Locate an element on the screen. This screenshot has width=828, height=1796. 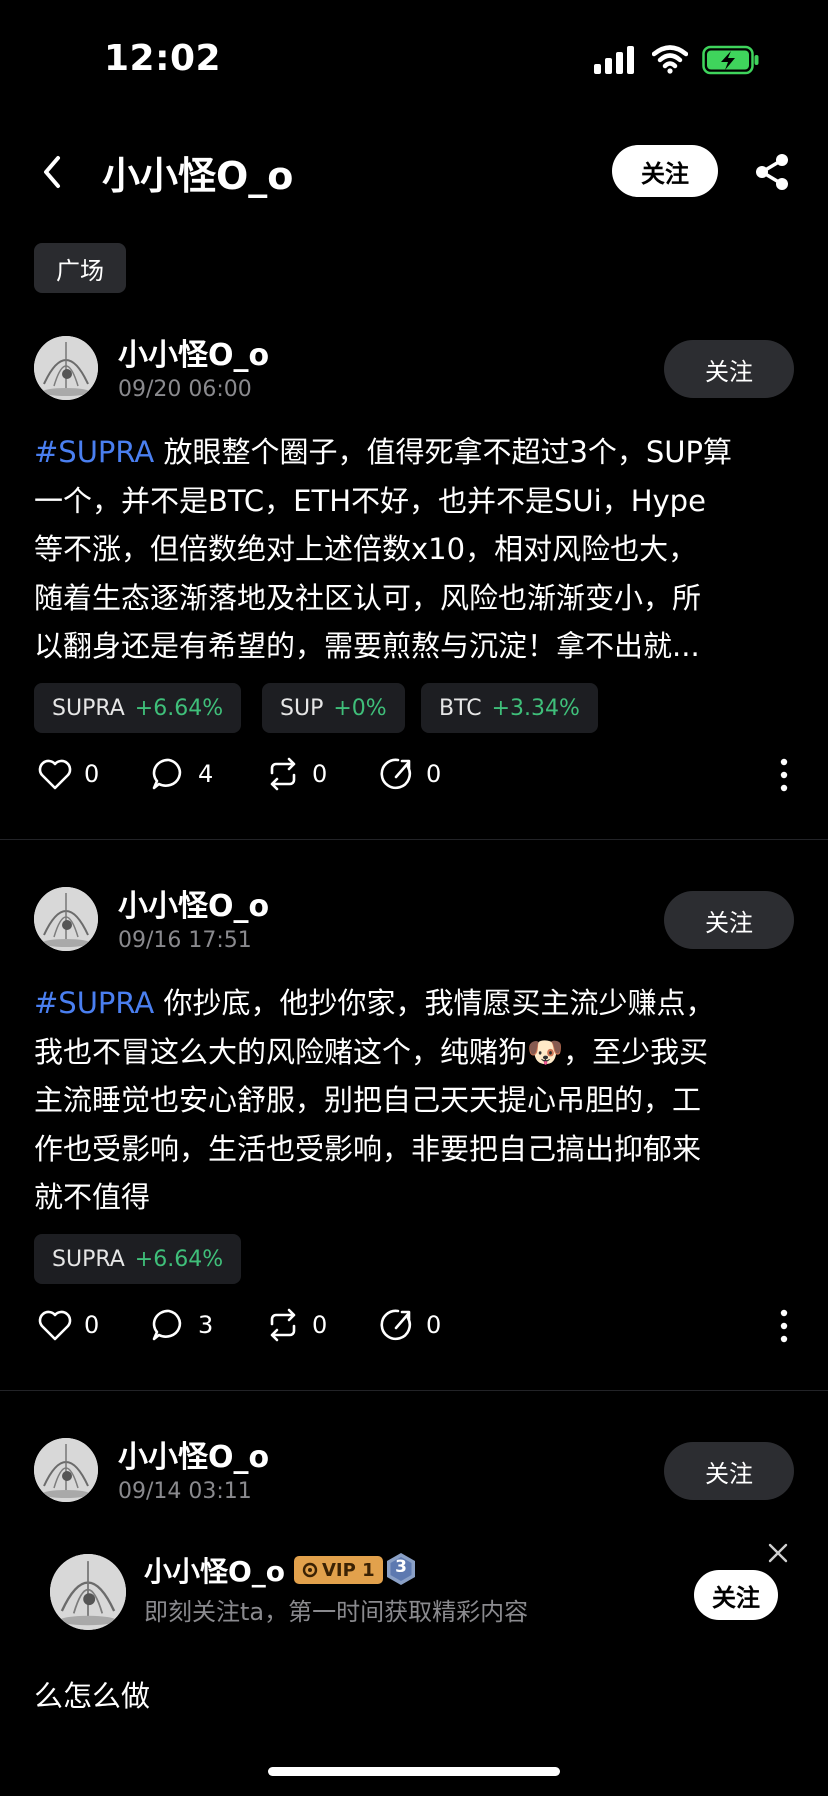
battery-charging-icon is located at coordinates (730, 60).